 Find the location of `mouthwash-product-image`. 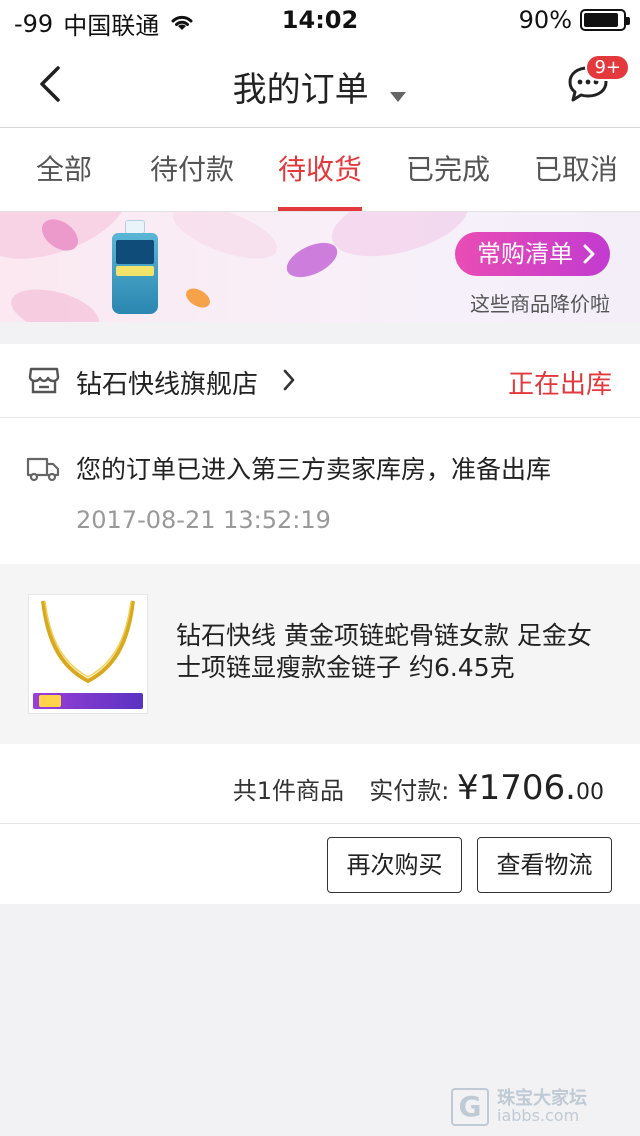

mouthwash-product-image is located at coordinates (135, 267).